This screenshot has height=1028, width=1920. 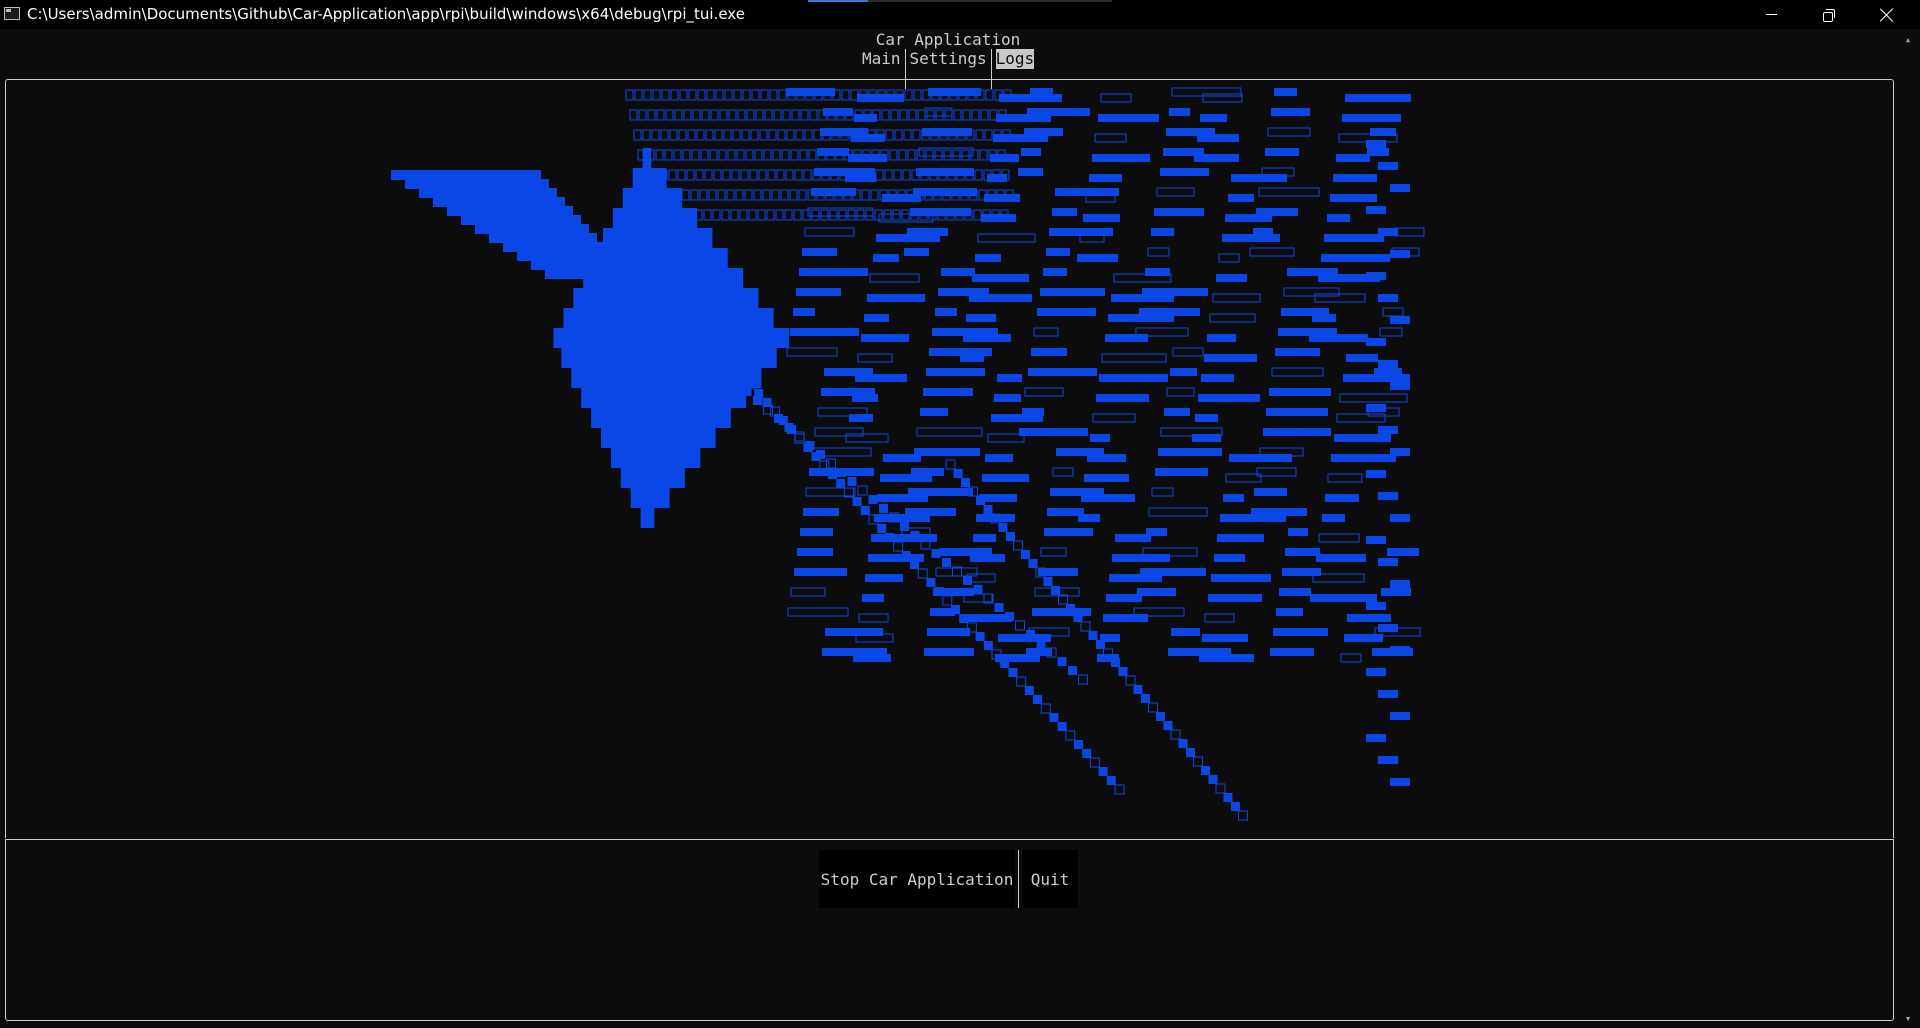 I want to click on button-row: Stop Car Application Quit, so click(x=948, y=879).